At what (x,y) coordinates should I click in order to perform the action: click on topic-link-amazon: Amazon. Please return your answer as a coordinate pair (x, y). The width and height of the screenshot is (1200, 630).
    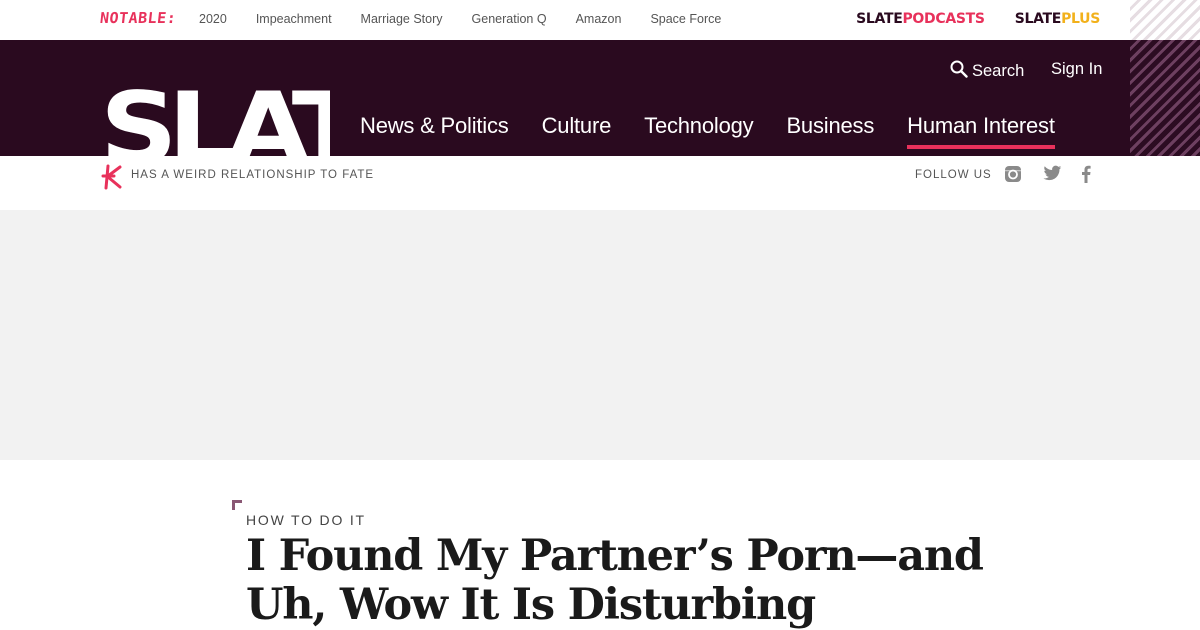
    Looking at the image, I should click on (599, 19).